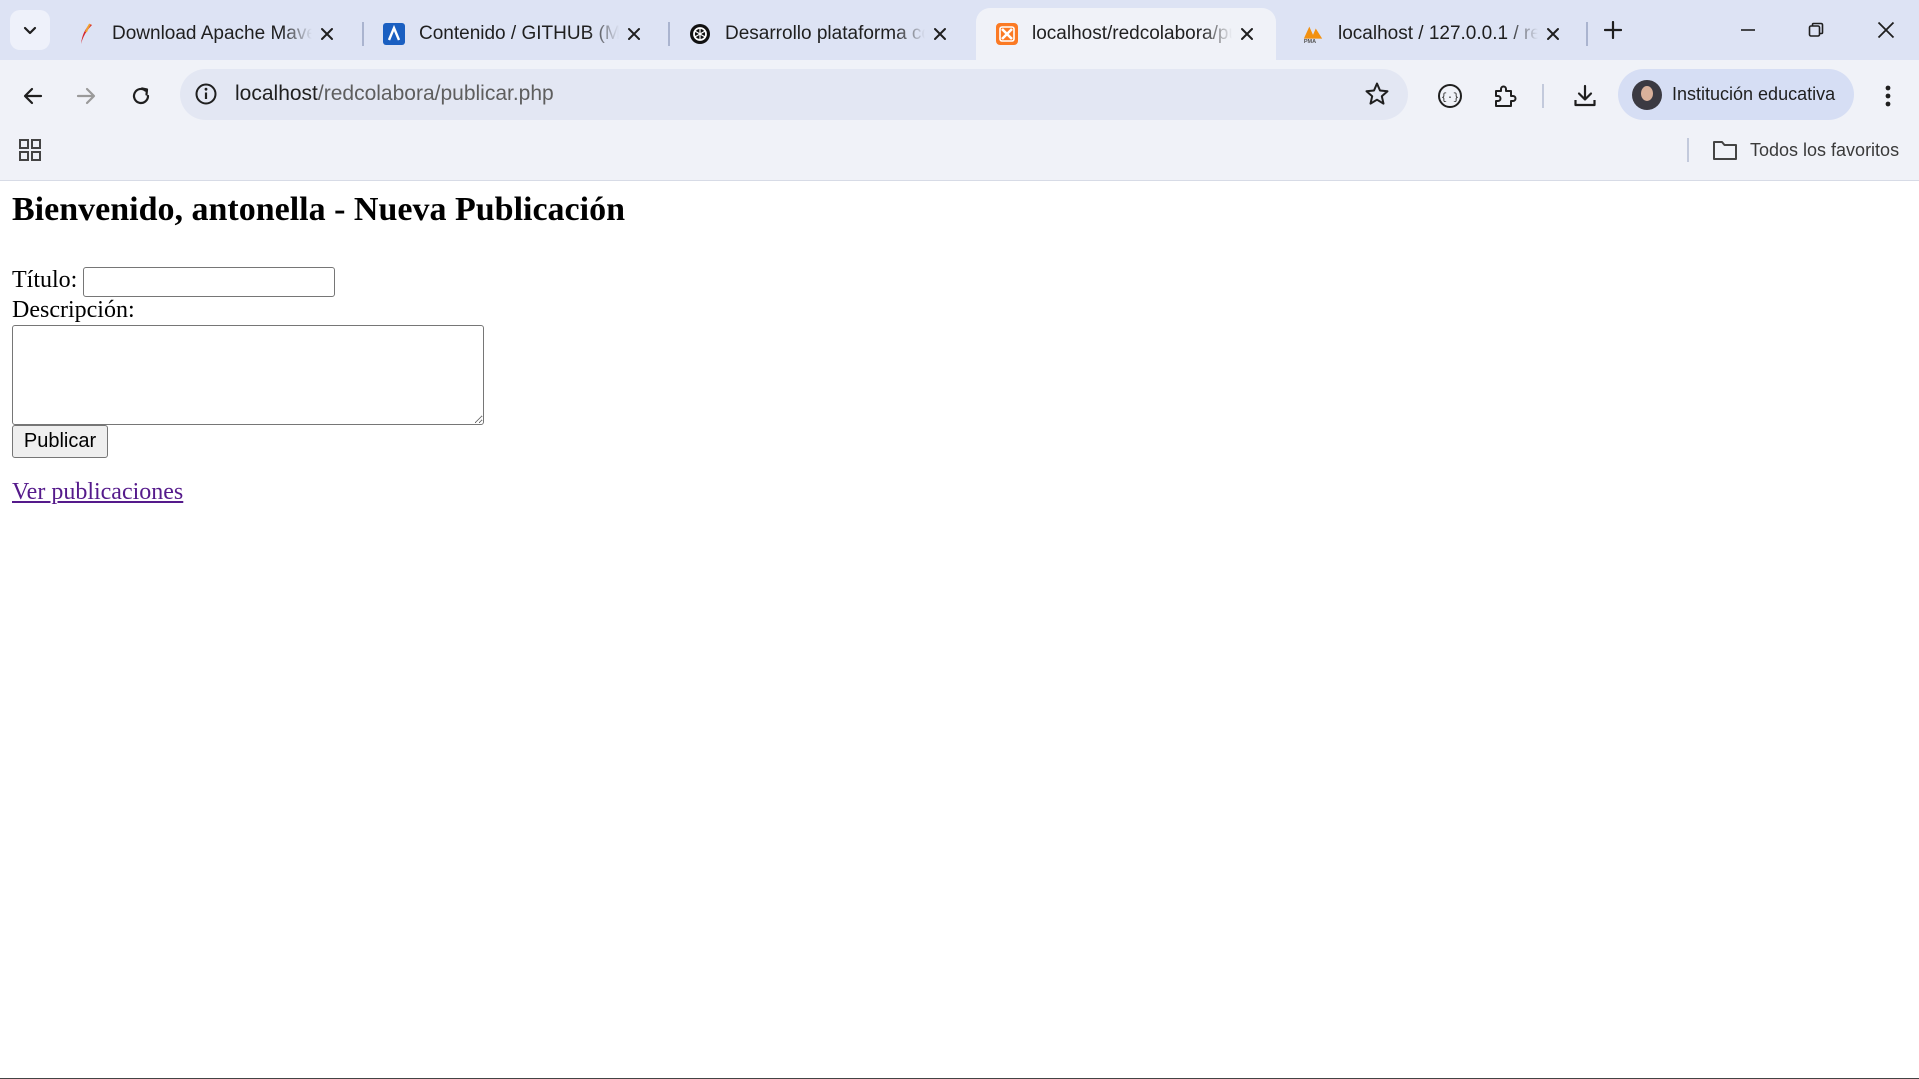 This screenshot has height=1079, width=1919. What do you see at coordinates (45, 280) in the screenshot?
I see `title-label: Título:` at bounding box center [45, 280].